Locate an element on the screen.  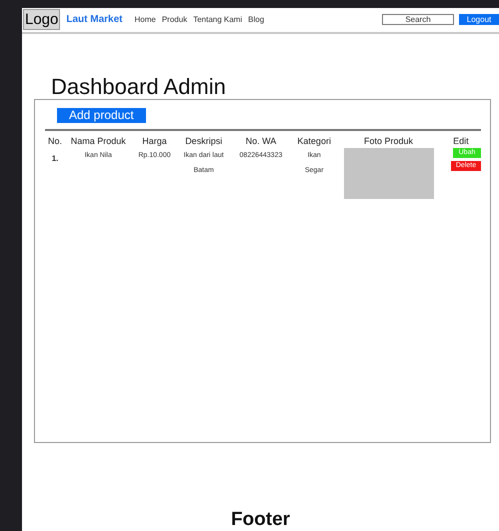
logo: Logo is located at coordinates (41, 19).